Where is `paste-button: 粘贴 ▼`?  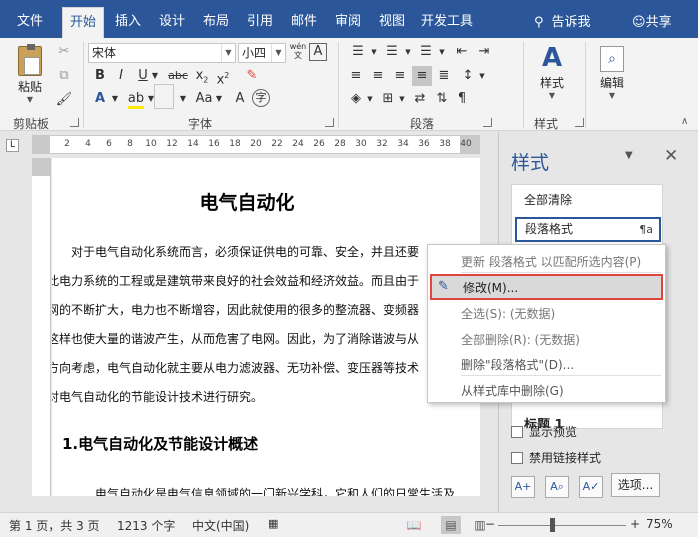 paste-button: 粘贴 ▼ is located at coordinates (30, 75).